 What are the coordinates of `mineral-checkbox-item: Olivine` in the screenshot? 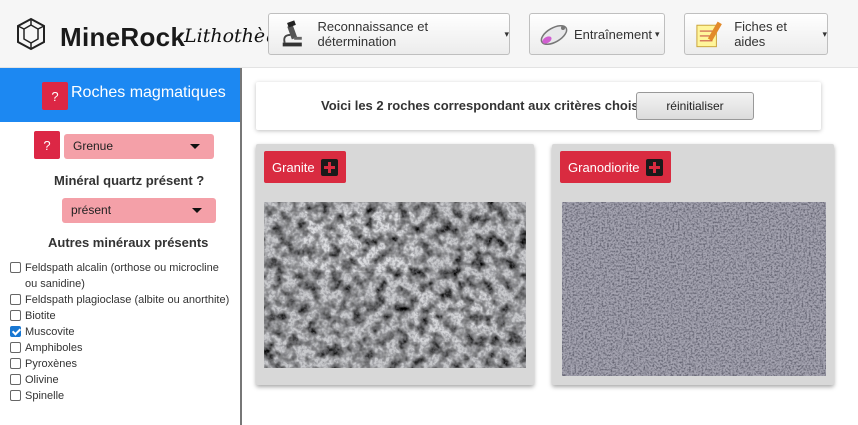 It's located at (121, 380).